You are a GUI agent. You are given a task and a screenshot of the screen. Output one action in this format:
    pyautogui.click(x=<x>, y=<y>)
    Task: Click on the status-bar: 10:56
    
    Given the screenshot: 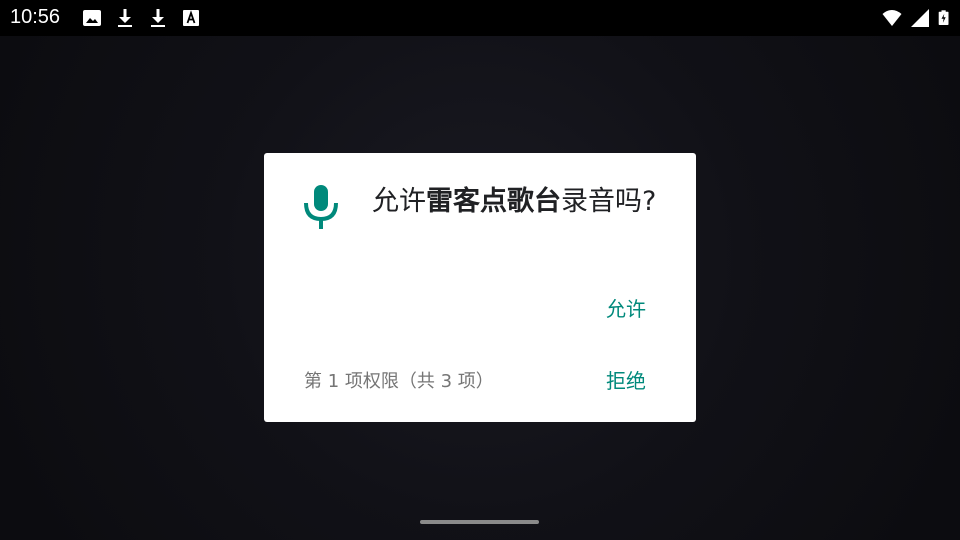 What is the action you would take?
    pyautogui.click(x=480, y=18)
    